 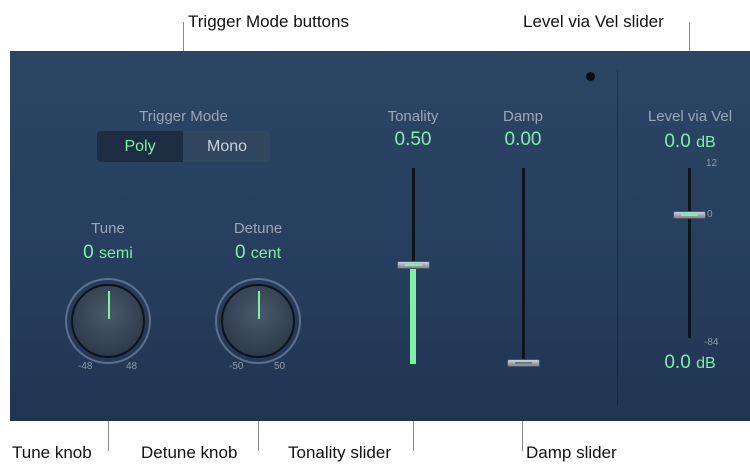 What do you see at coordinates (522, 116) in the screenshot?
I see `damp-label: Damp` at bounding box center [522, 116].